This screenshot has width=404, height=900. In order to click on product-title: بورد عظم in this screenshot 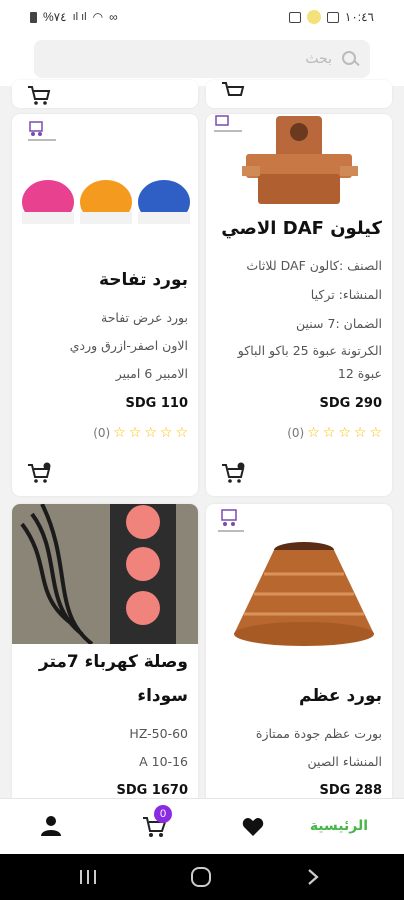, I will do `click(340, 696)`.